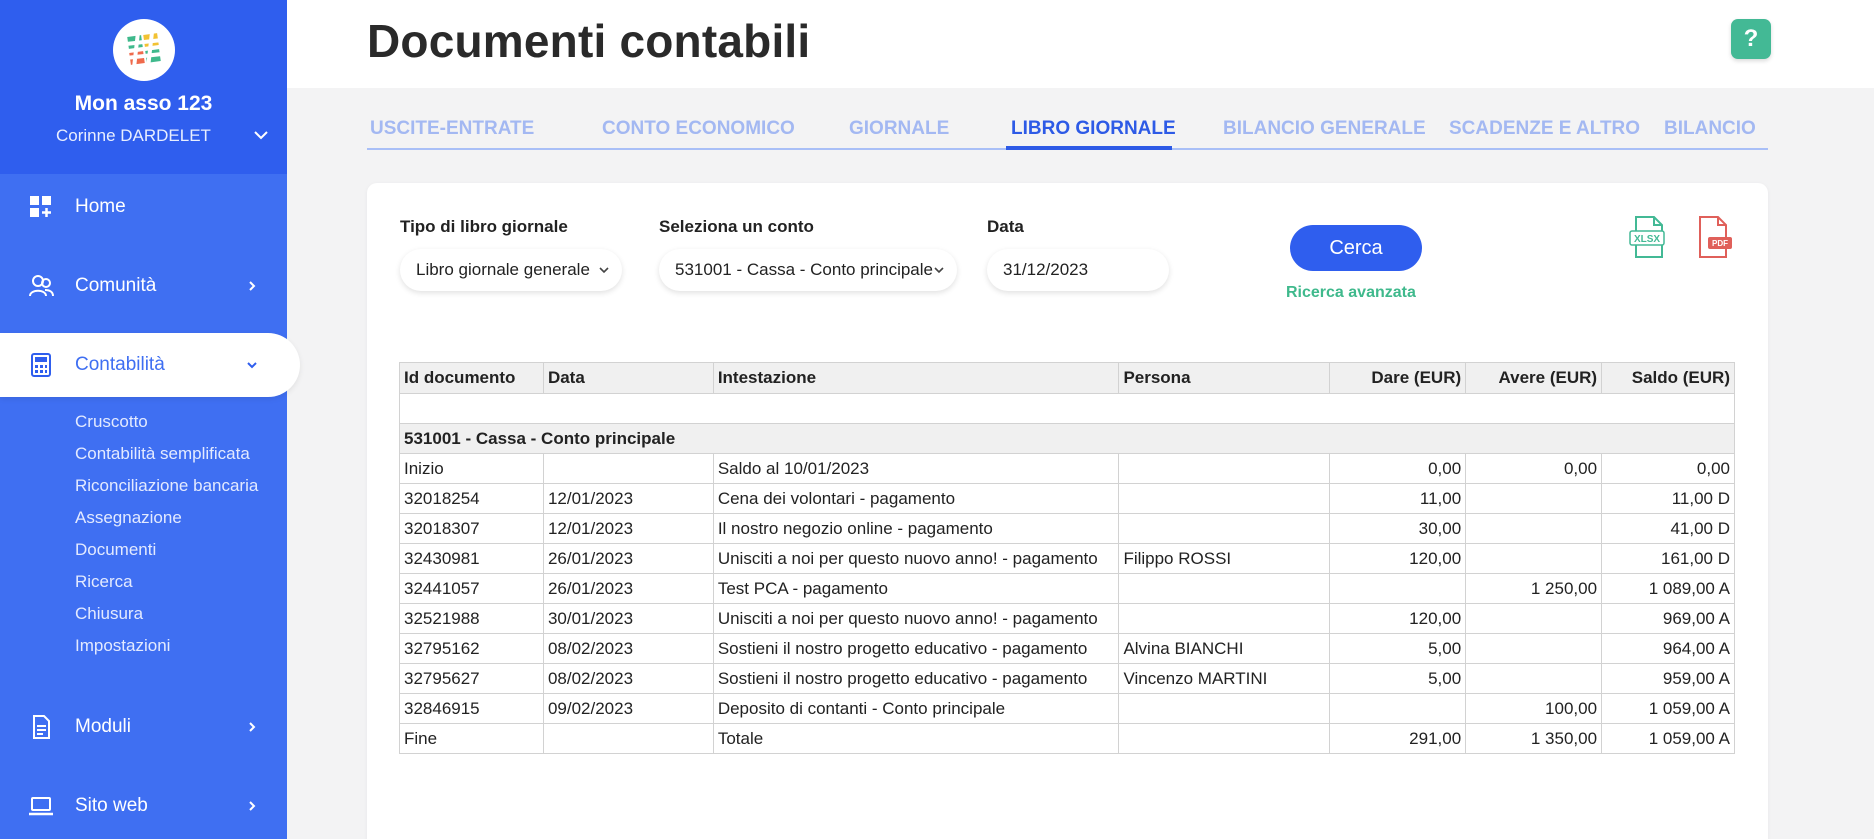 This screenshot has width=1874, height=839. Describe the element at coordinates (1398, 528) in the screenshot. I see `cell-dare: 30,00` at that location.